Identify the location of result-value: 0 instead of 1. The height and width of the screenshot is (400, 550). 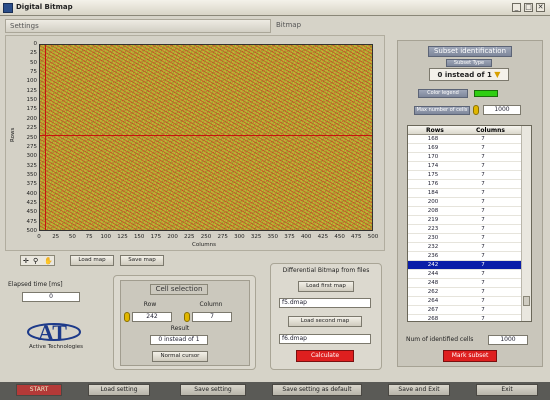
(179, 340).